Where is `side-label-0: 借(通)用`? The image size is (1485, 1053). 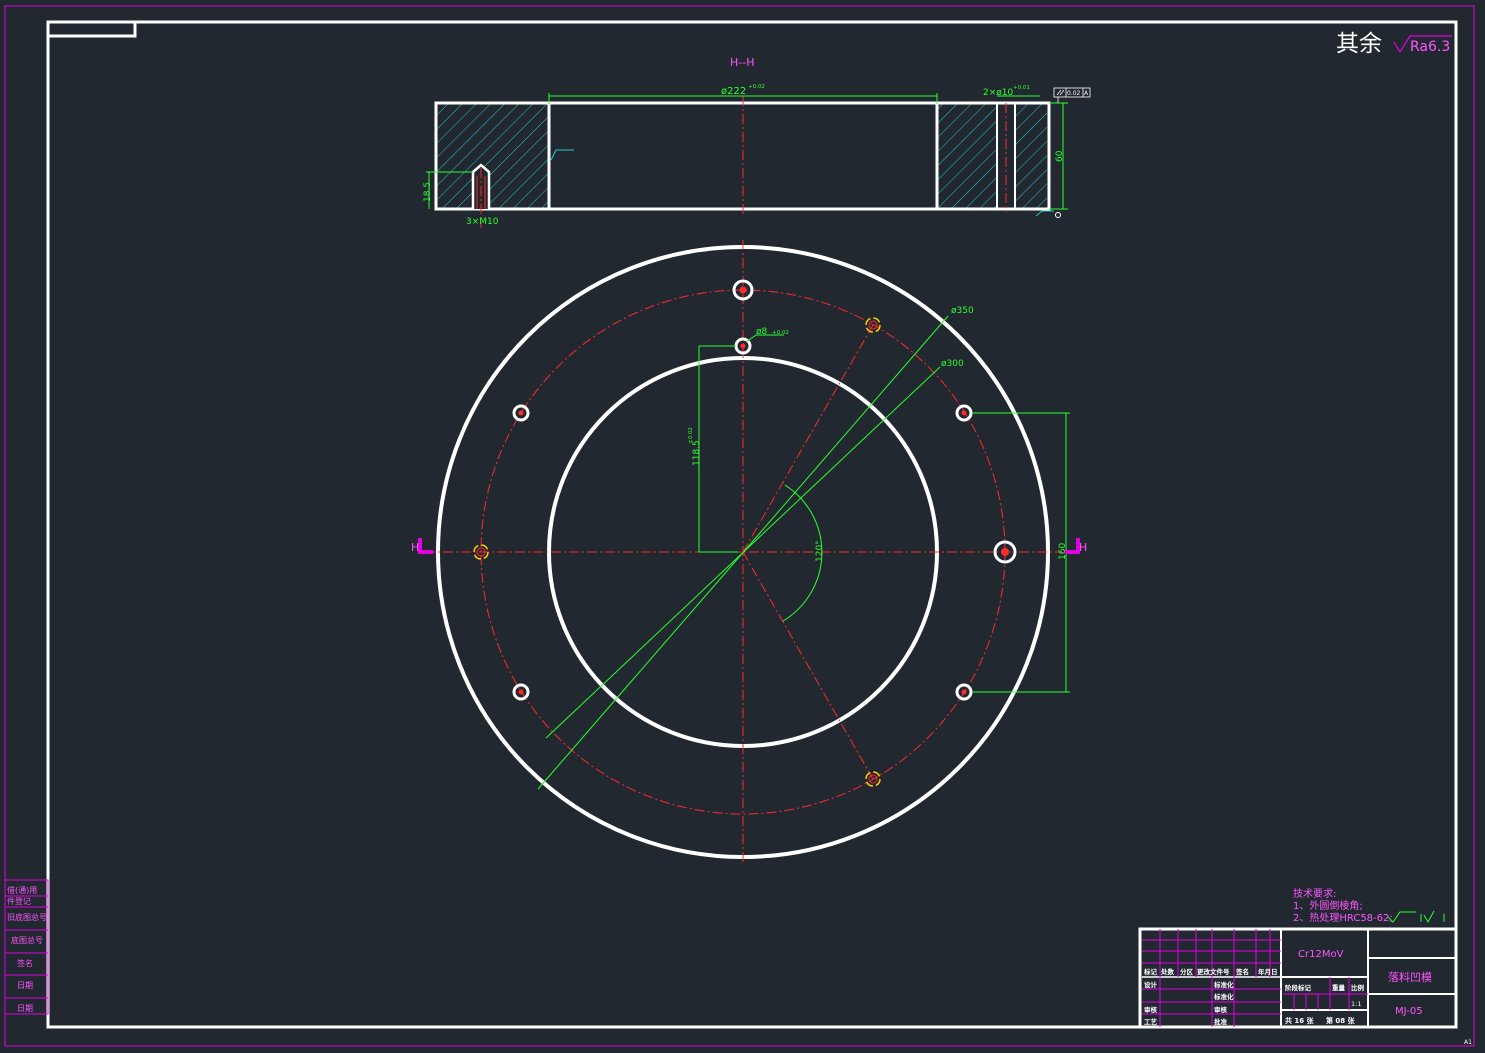
side-label-0: 借(通)用 is located at coordinates (22, 890).